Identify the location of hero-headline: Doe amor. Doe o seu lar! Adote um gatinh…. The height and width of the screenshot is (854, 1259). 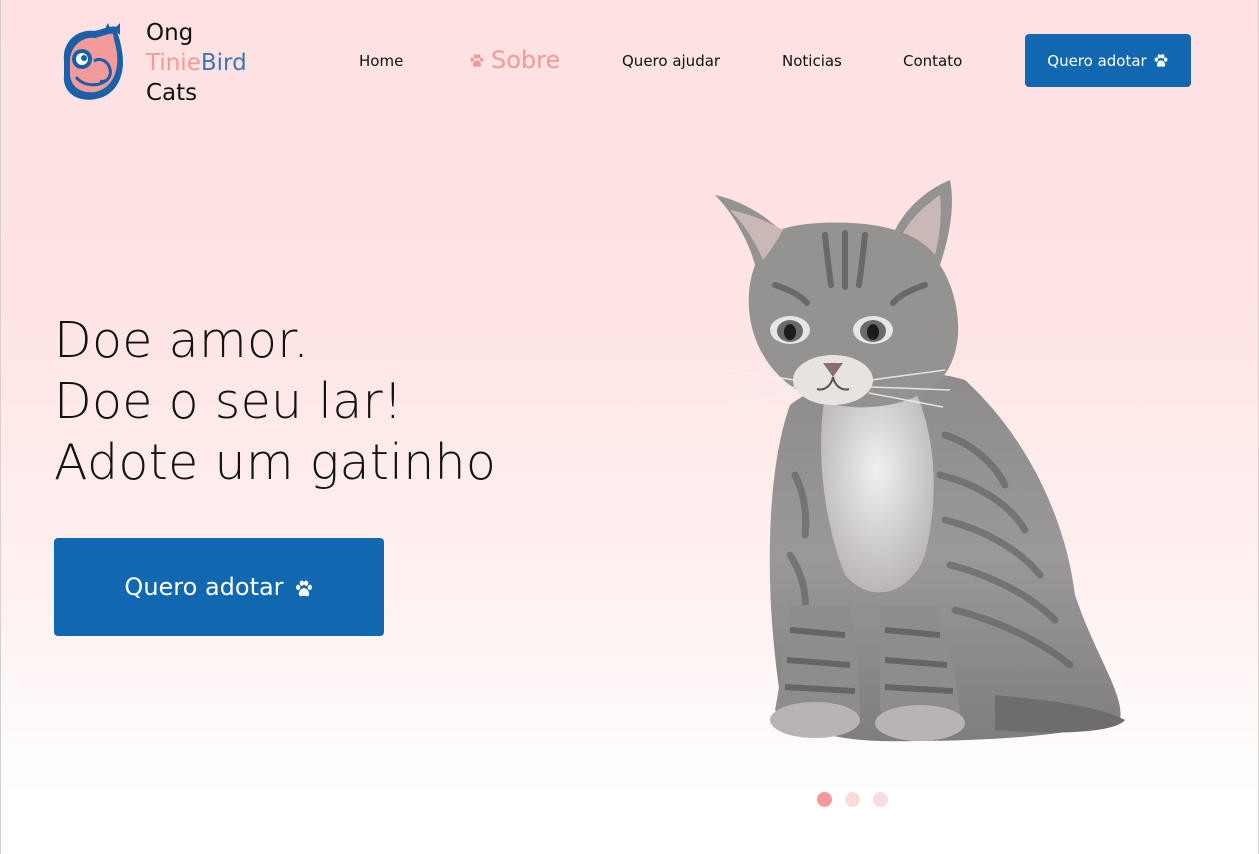
(275, 401).